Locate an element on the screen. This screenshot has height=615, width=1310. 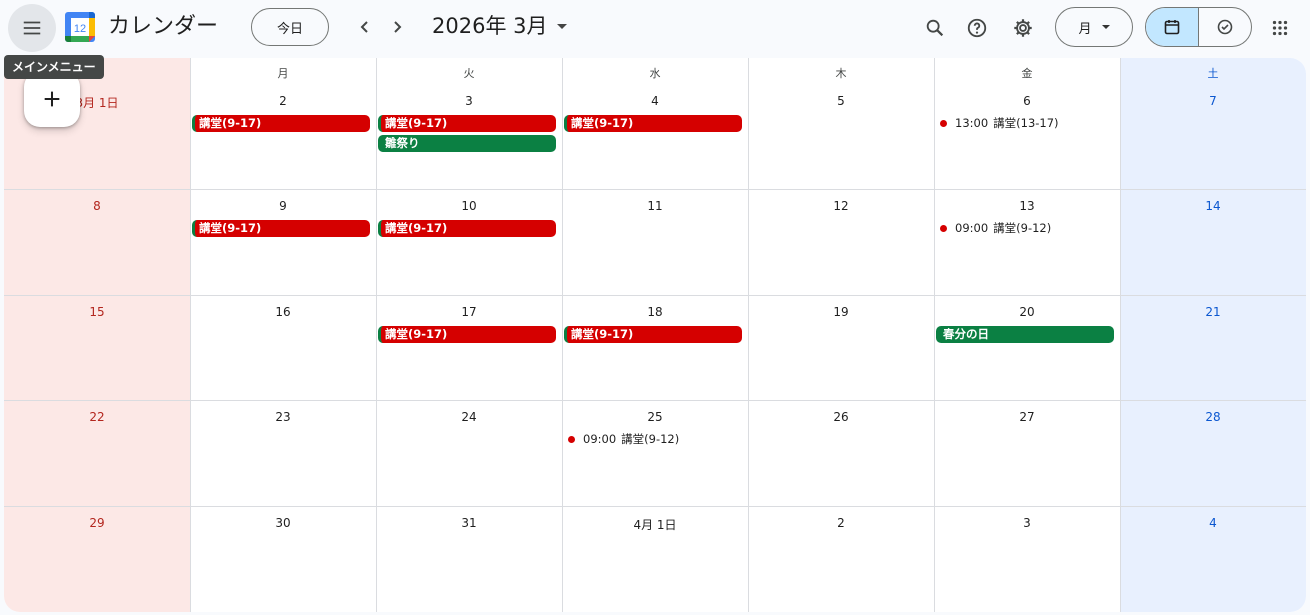
weekday-header: 木 is located at coordinates (841, 73).